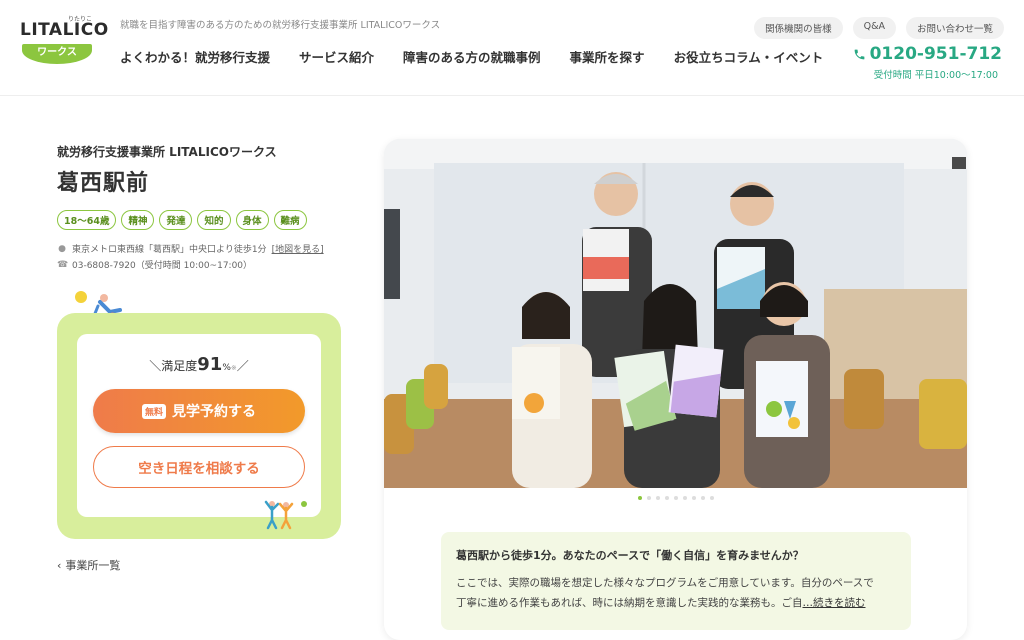 This screenshot has height=640, width=1024. What do you see at coordinates (63, 264) in the screenshot?
I see `phone-icon: ☎` at bounding box center [63, 264].